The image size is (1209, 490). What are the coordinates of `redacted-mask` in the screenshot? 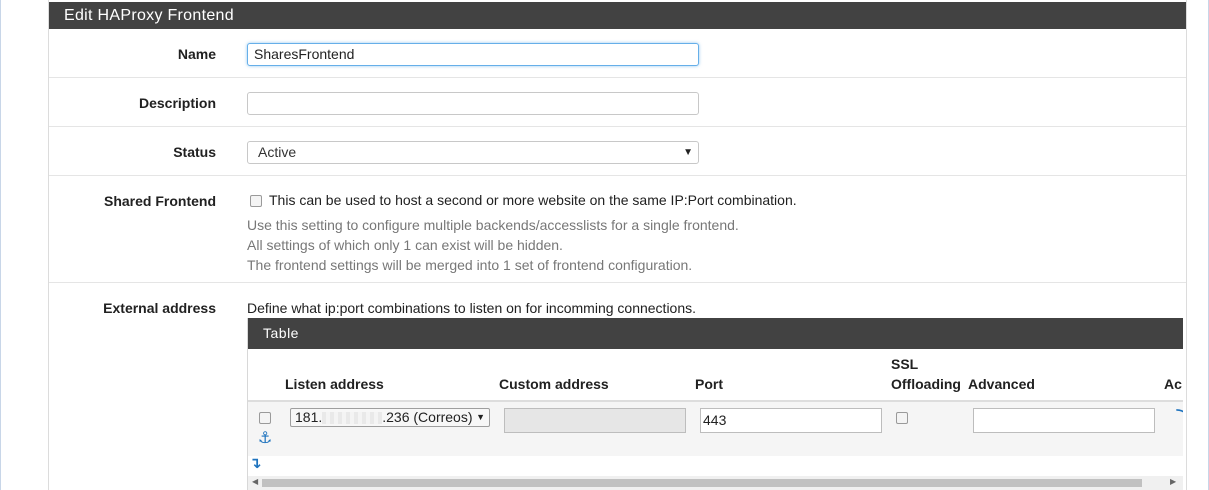 It's located at (352, 418).